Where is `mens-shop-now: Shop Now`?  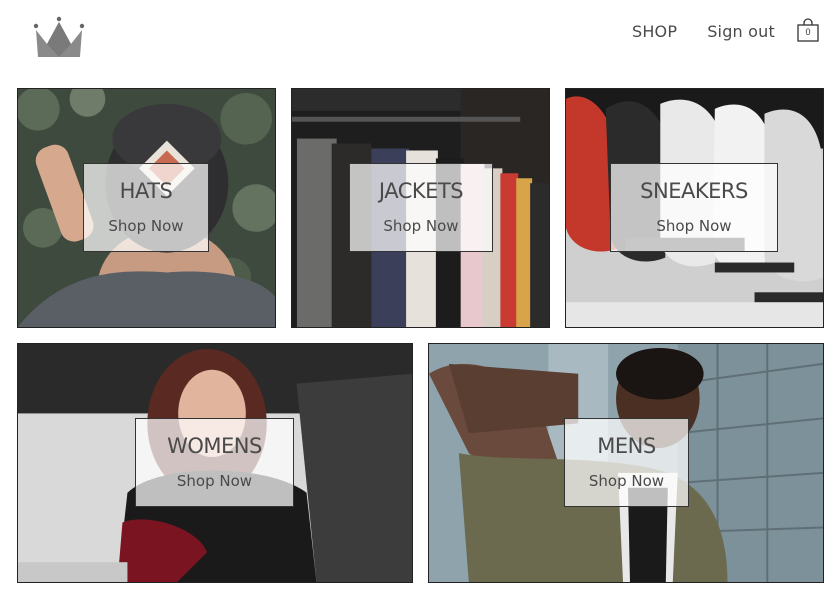 mens-shop-now: Shop Now is located at coordinates (626, 481).